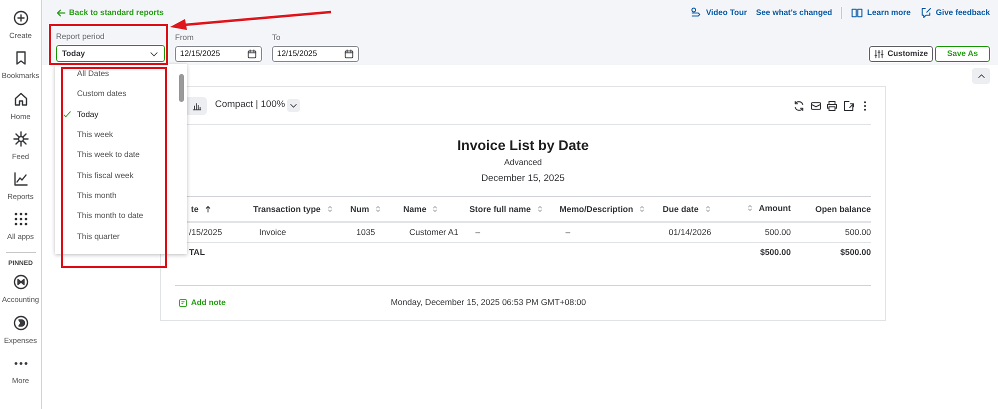  What do you see at coordinates (61, 13) in the screenshot?
I see `arrow-left-icon` at bounding box center [61, 13].